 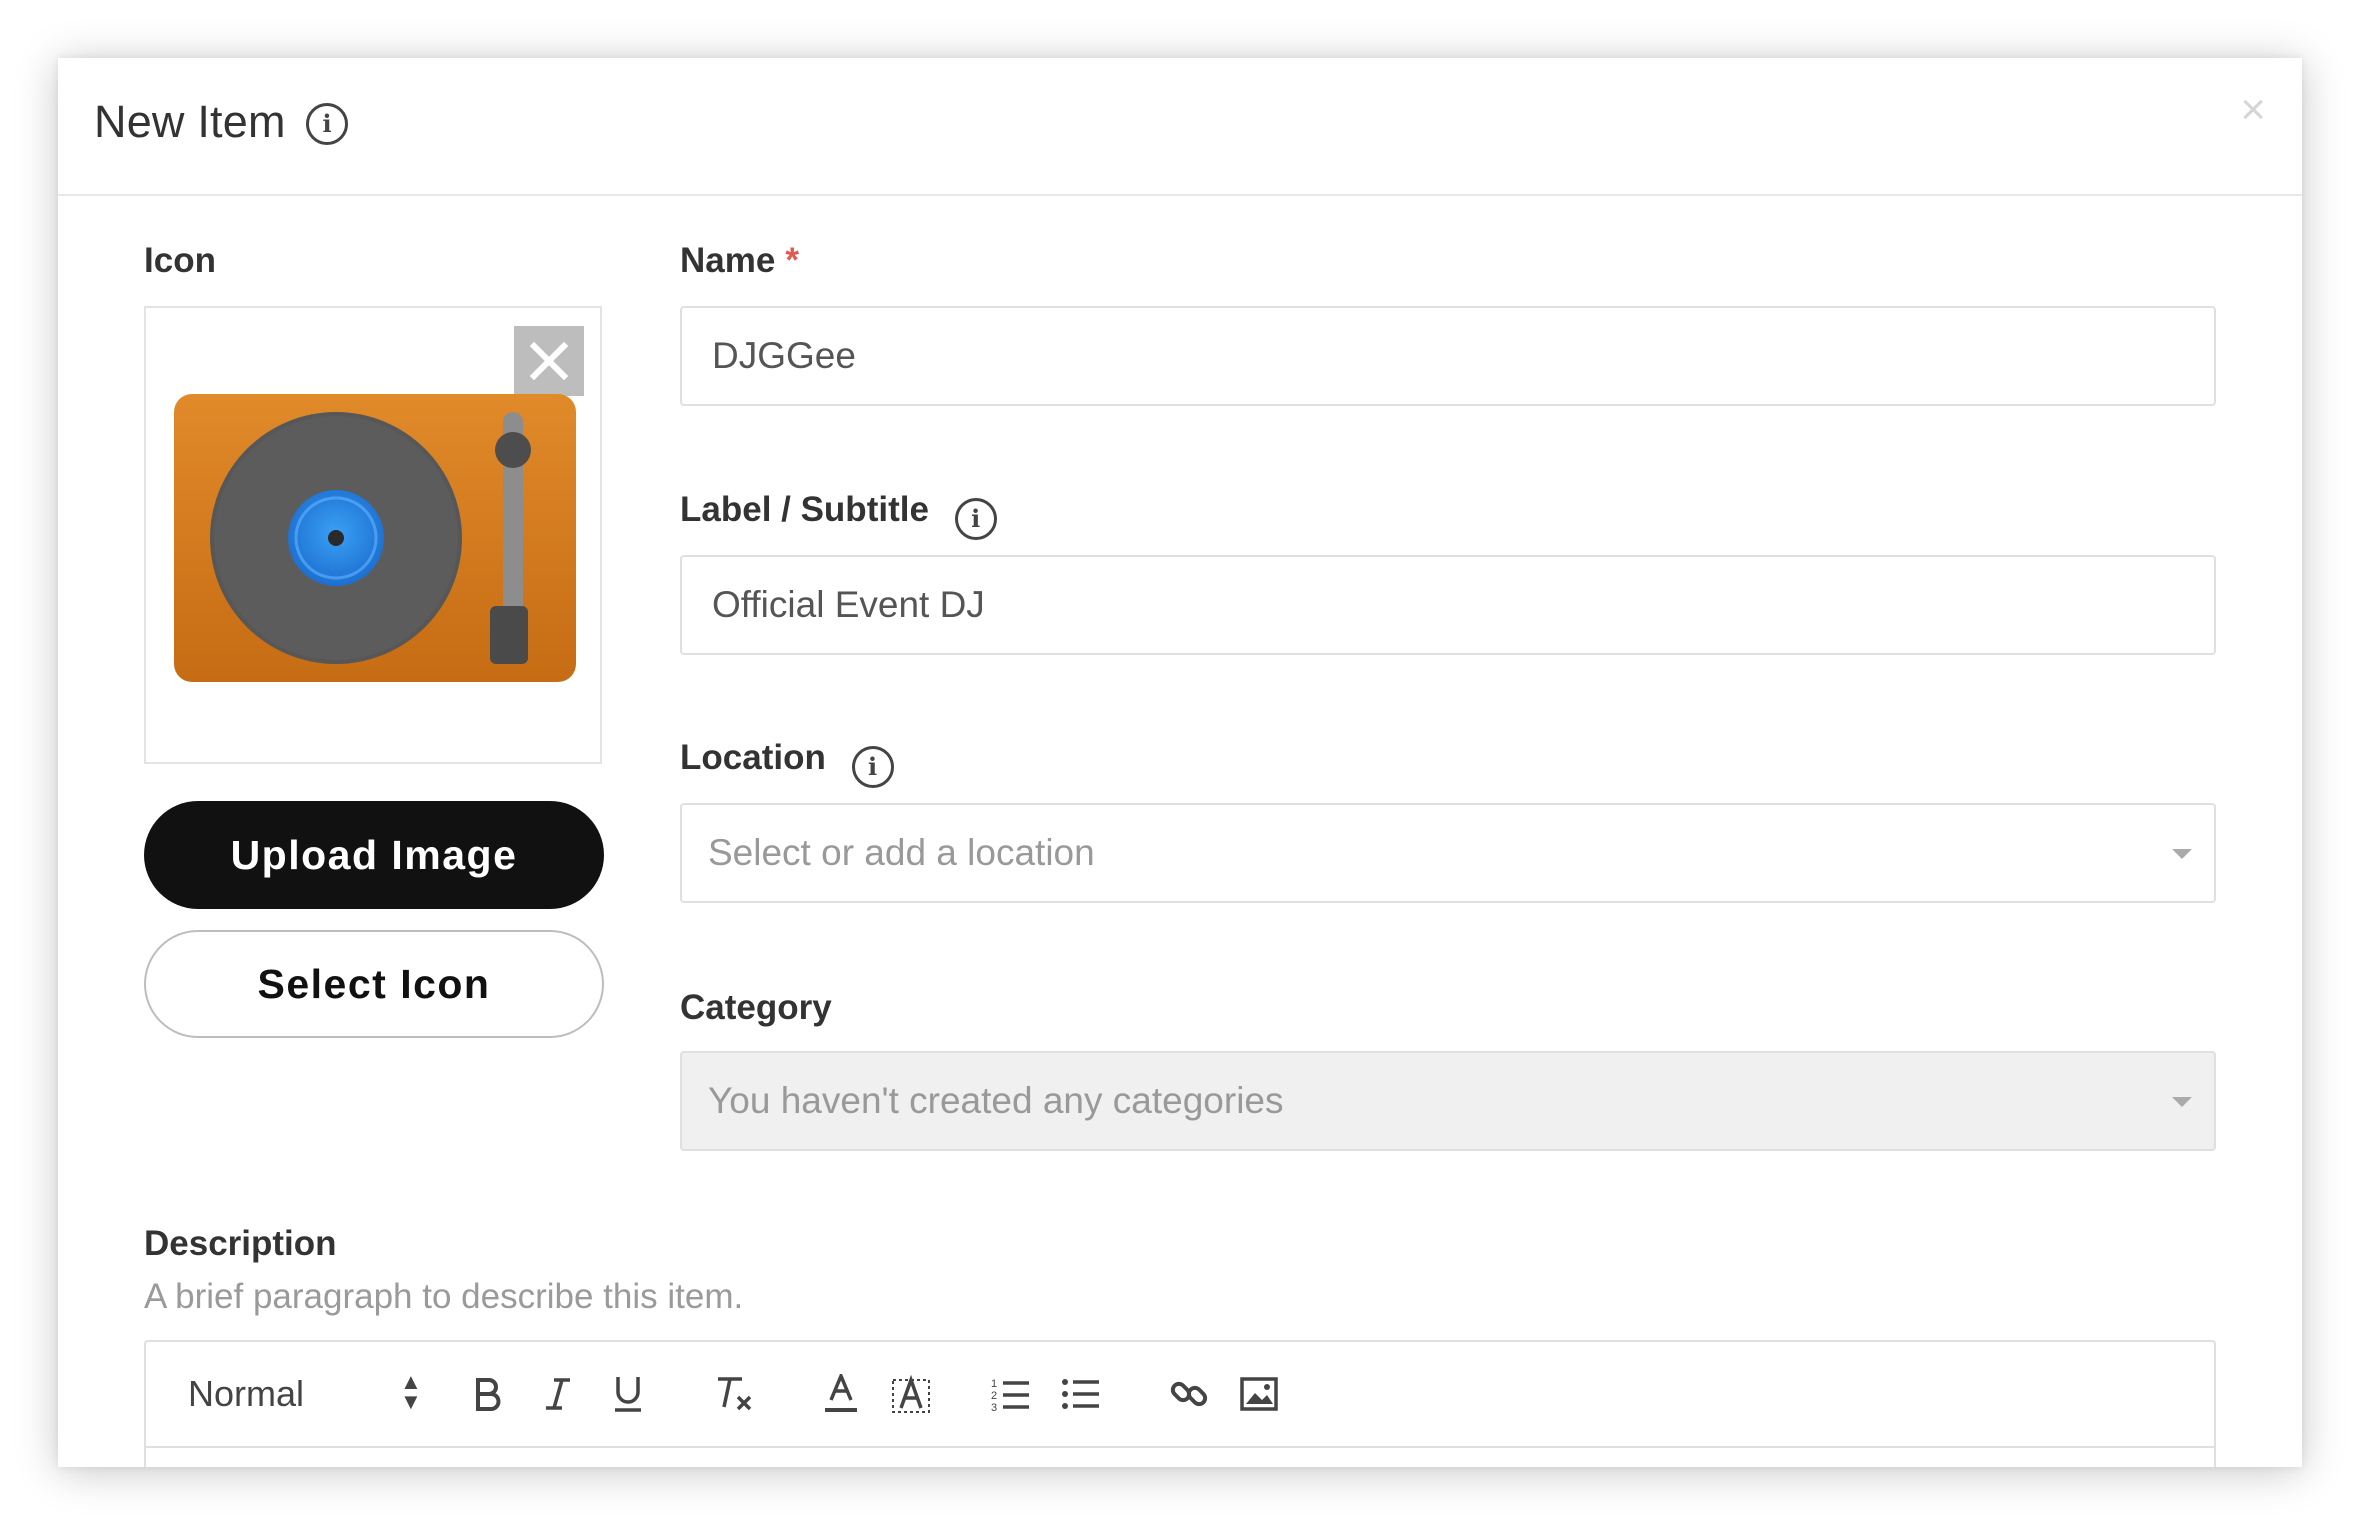 I want to click on description-label: Description, so click(x=240, y=1243).